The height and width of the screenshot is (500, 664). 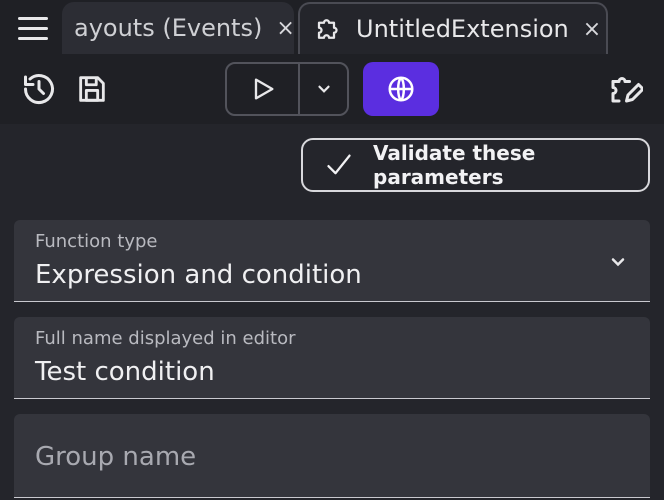 I want to click on tab-layouts-events: ayouts (Events) ×, so click(x=178, y=28).